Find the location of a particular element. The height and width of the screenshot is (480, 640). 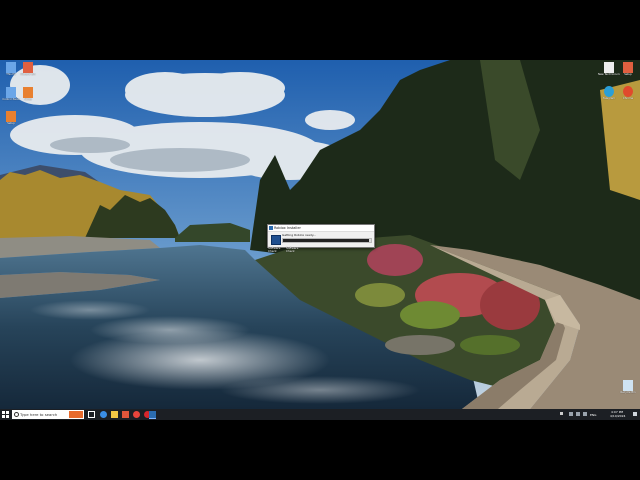

search-placeholder: Type here to search is located at coordinates (39, 414).